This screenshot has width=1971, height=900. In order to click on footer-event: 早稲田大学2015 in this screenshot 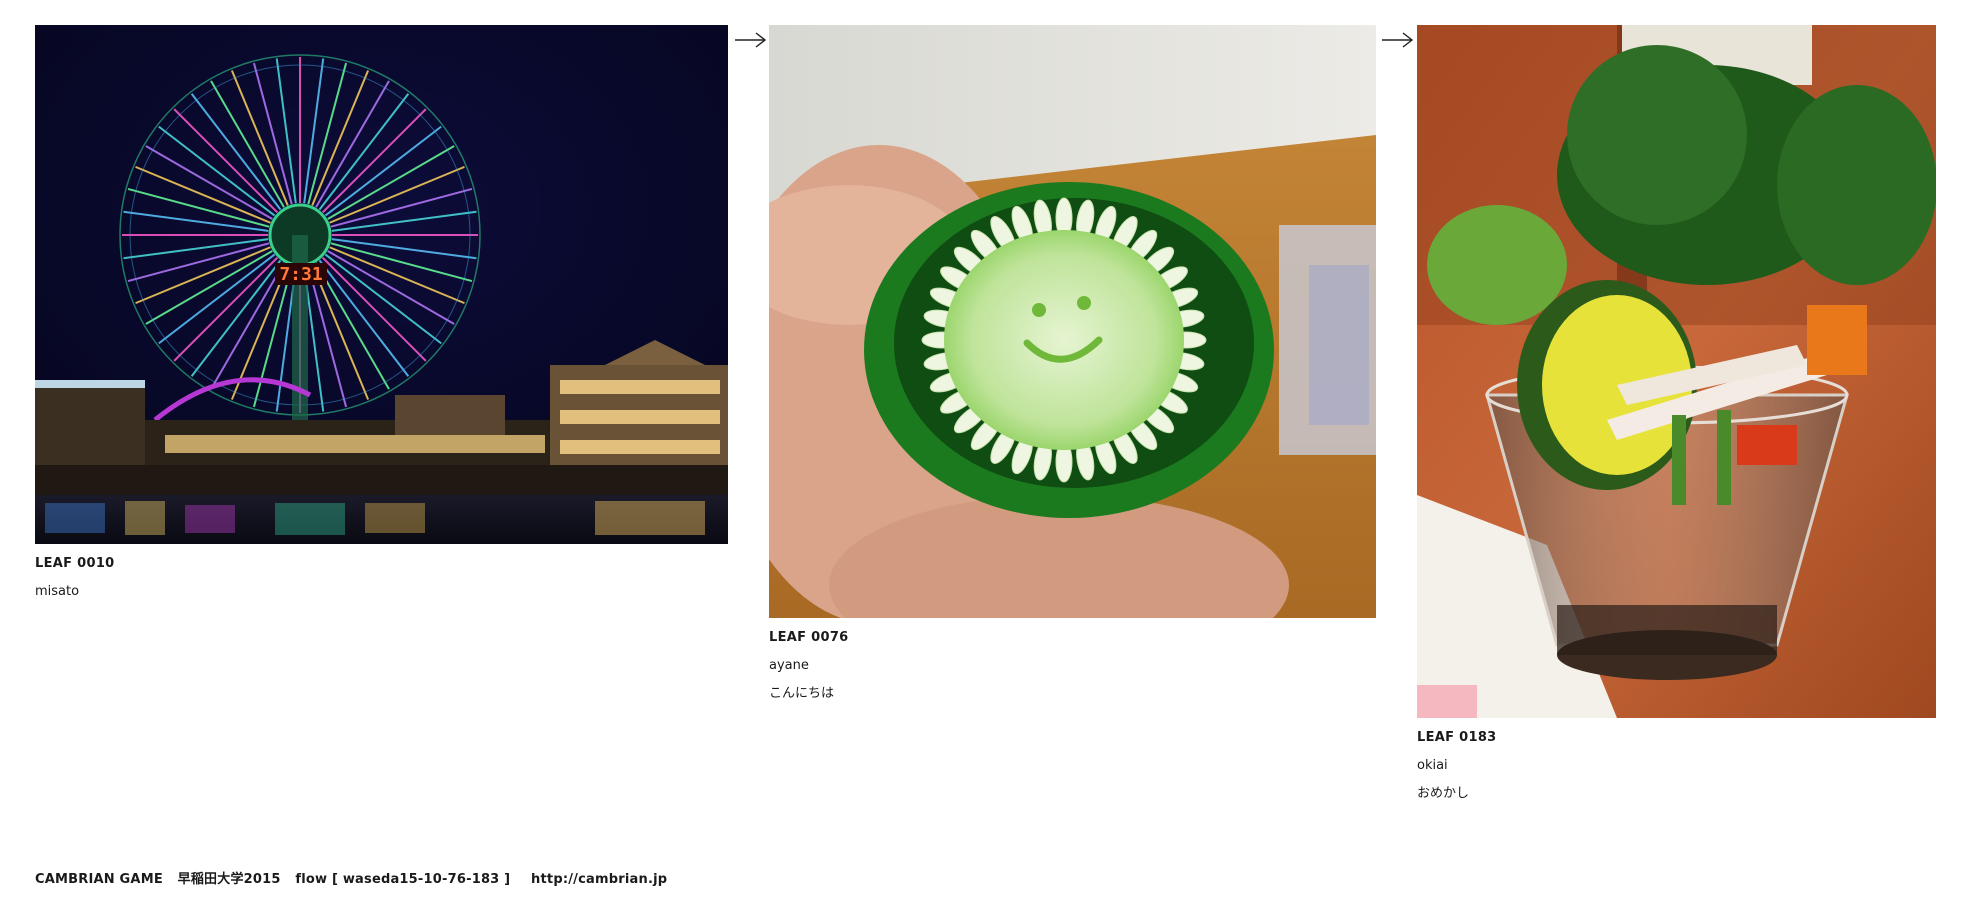, I will do `click(229, 879)`.